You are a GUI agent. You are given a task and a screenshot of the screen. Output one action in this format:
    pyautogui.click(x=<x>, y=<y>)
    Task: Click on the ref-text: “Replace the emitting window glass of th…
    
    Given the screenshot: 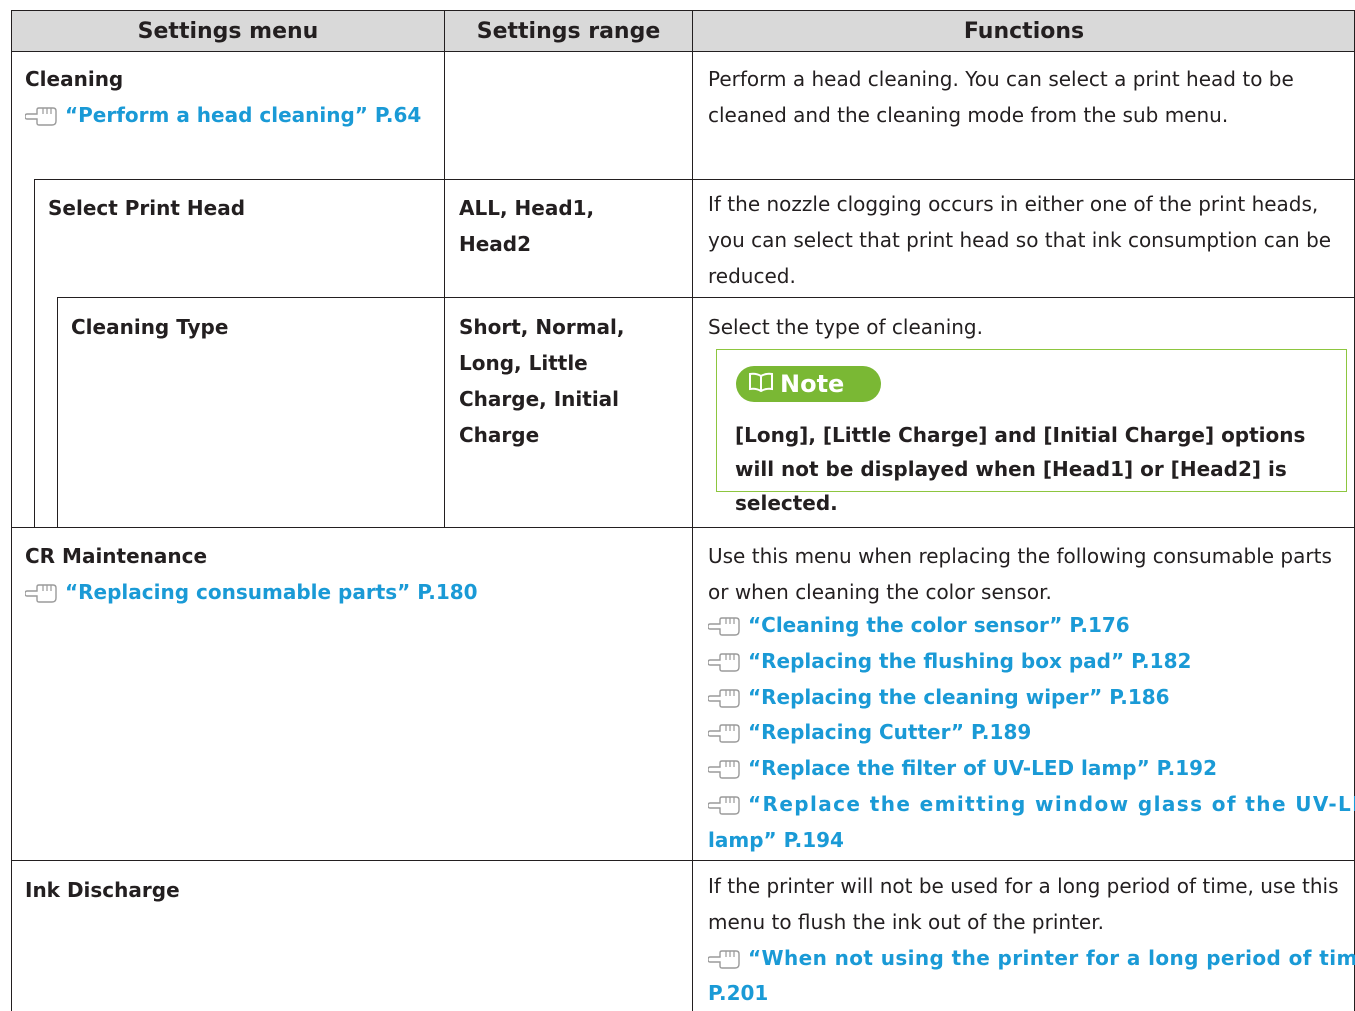 What is the action you would take?
    pyautogui.click(x=1051, y=804)
    